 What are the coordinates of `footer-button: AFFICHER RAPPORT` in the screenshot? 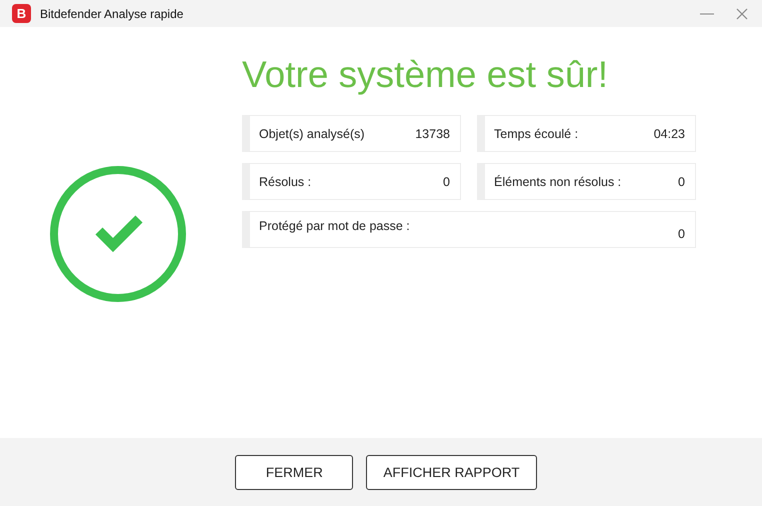 It's located at (451, 472).